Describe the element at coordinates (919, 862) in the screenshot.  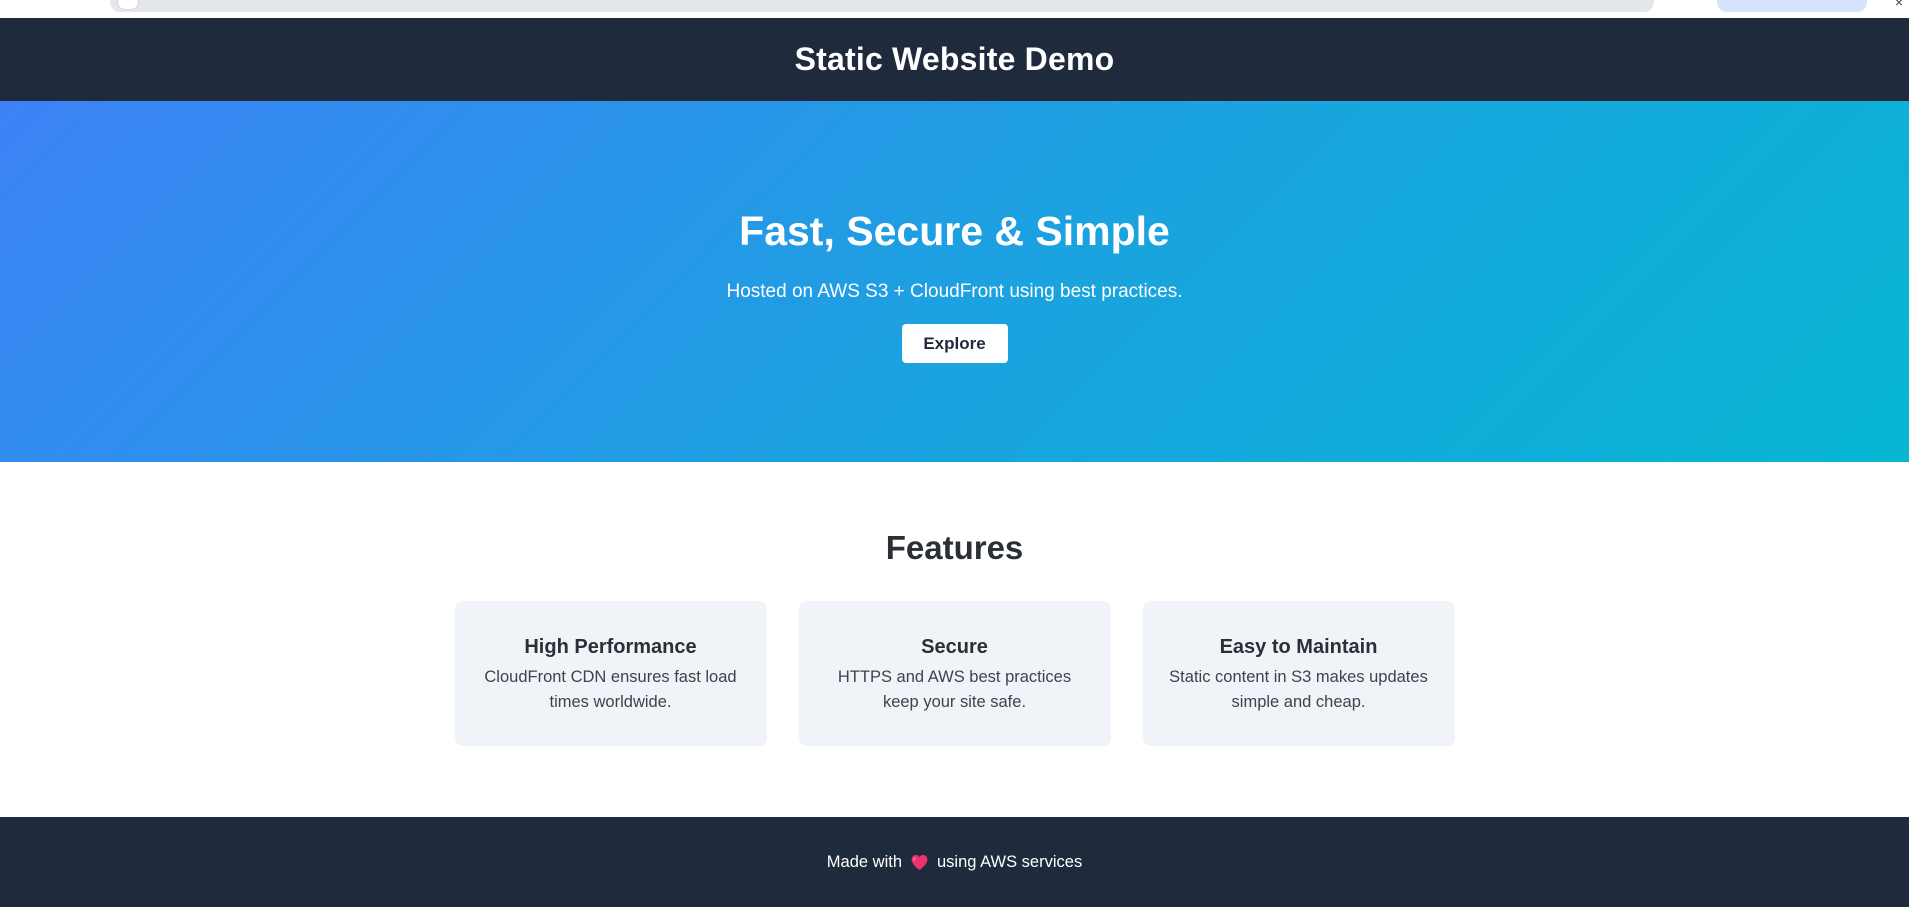
I see `heart-icon` at that location.